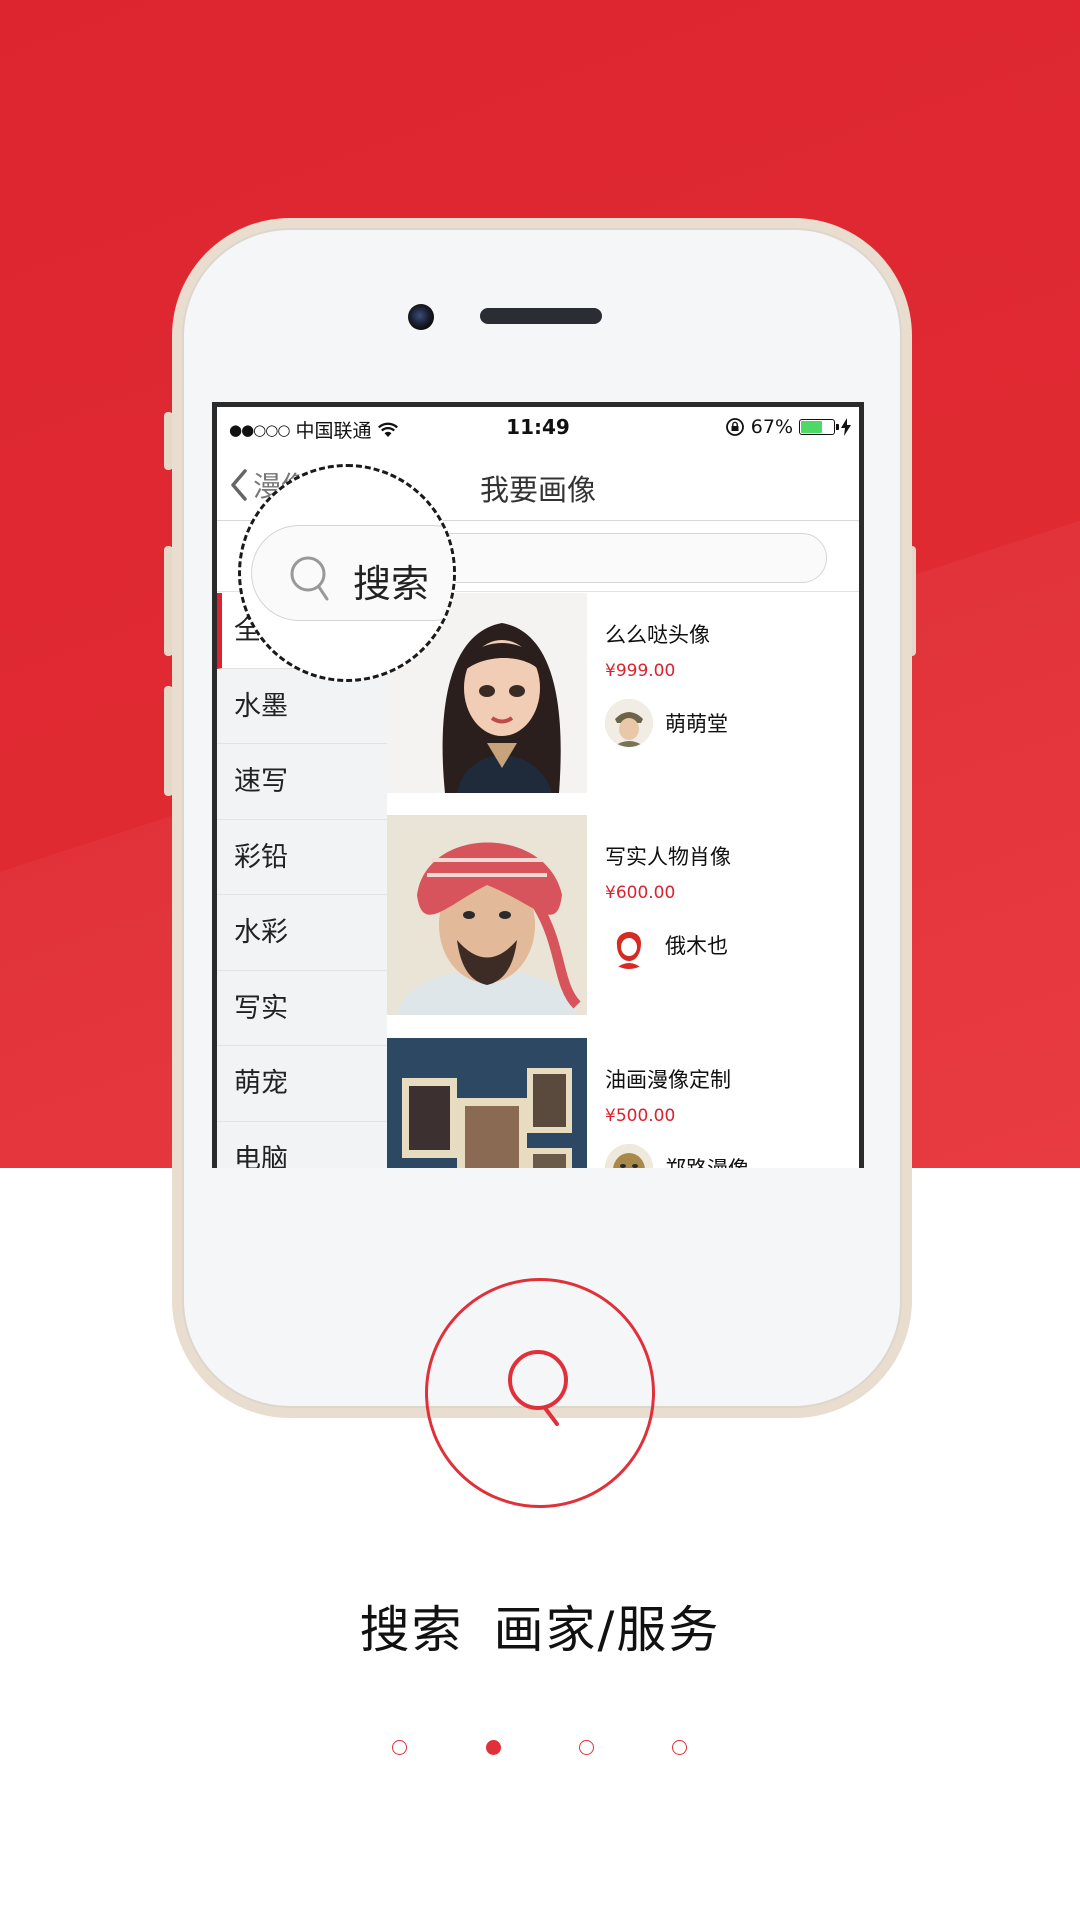 This screenshot has width=1080, height=1920. What do you see at coordinates (623, 1103) in the screenshot?
I see `list-item: 油画漫像定制 ¥500.00 郑路漫像` at bounding box center [623, 1103].